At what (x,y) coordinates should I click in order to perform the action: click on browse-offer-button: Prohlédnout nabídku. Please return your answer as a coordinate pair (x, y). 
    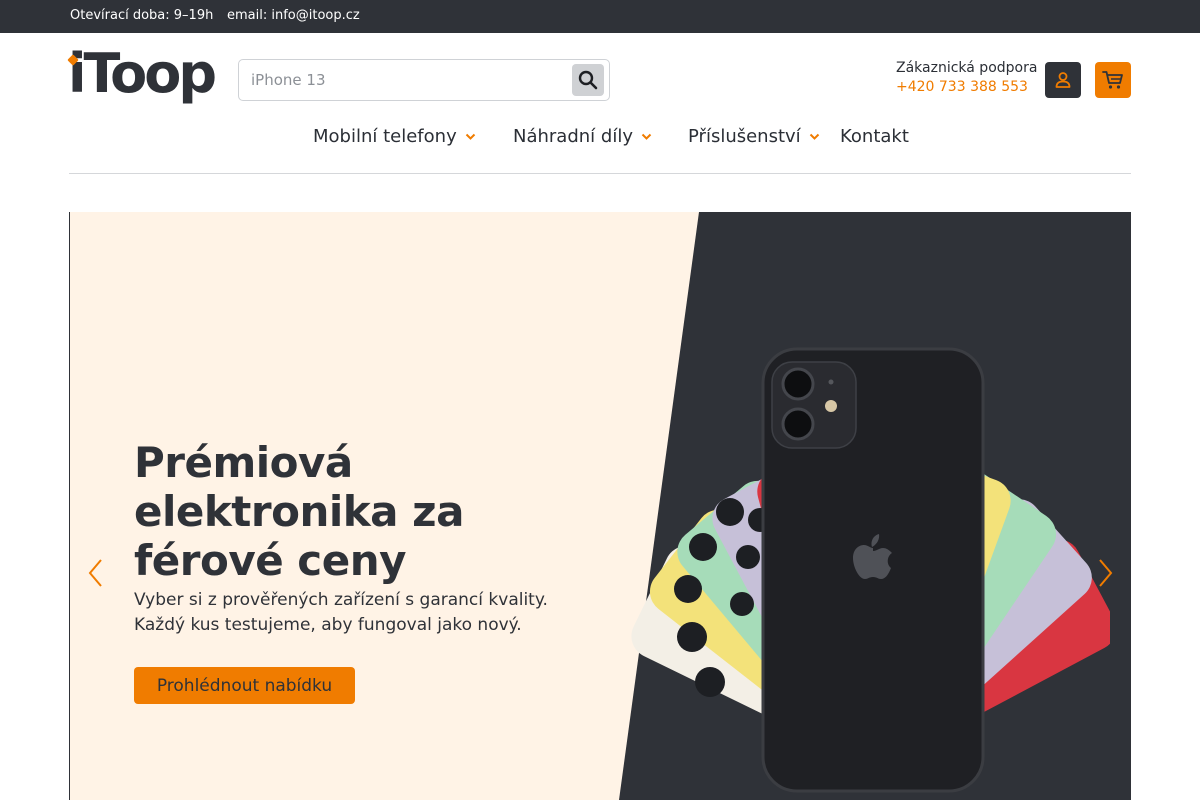
    Looking at the image, I should click on (244, 685).